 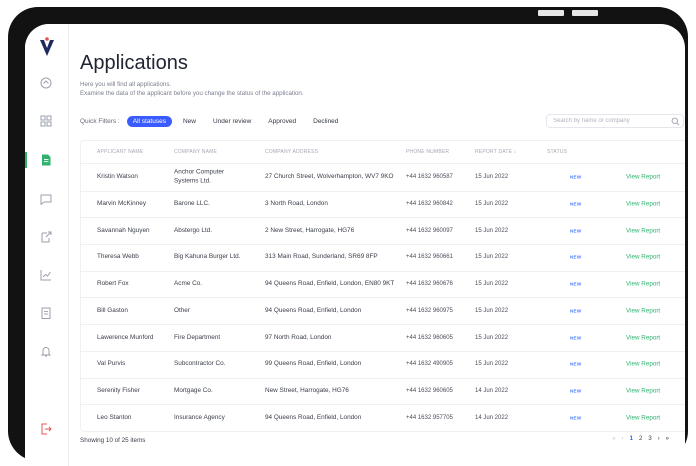 What do you see at coordinates (46, 199) in the screenshot?
I see `chat-icon` at bounding box center [46, 199].